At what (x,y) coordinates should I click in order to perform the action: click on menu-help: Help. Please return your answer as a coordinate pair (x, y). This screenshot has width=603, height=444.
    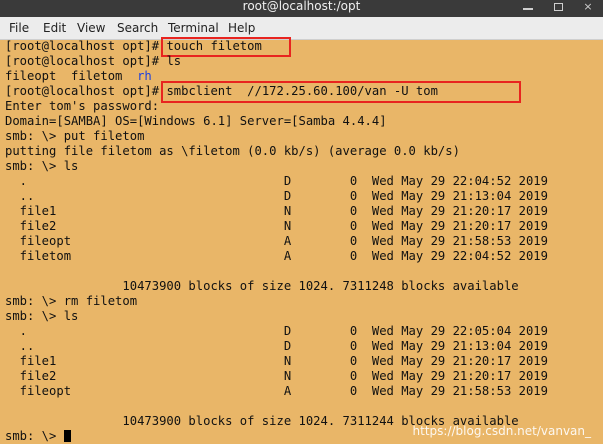
    Looking at the image, I should click on (241, 28).